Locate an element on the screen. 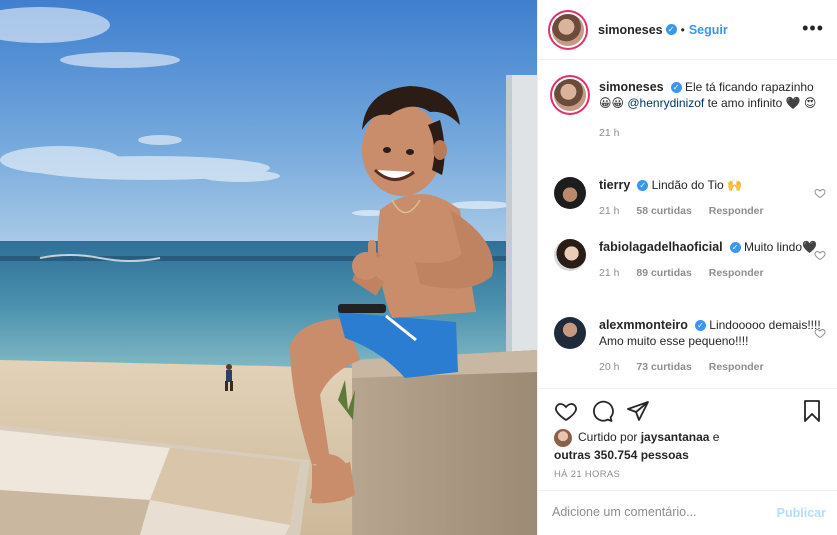 The image size is (837, 535). comment-likes: 73 curtidas is located at coordinates (663, 367).